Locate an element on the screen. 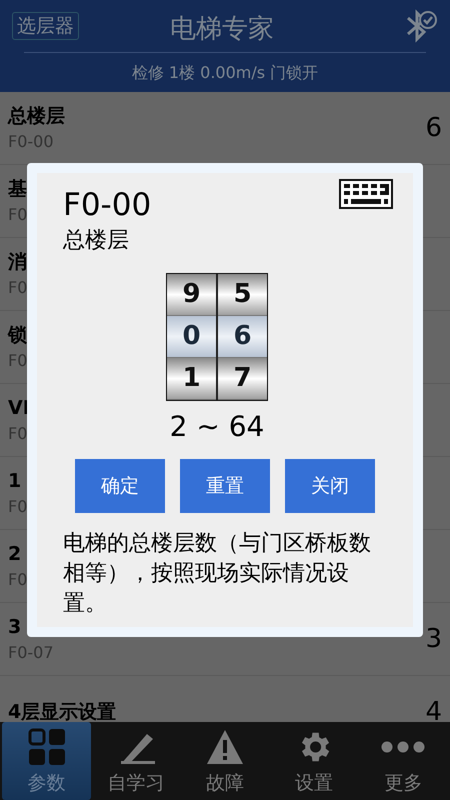  parameter-name: 2 is located at coordinates (15, 554).